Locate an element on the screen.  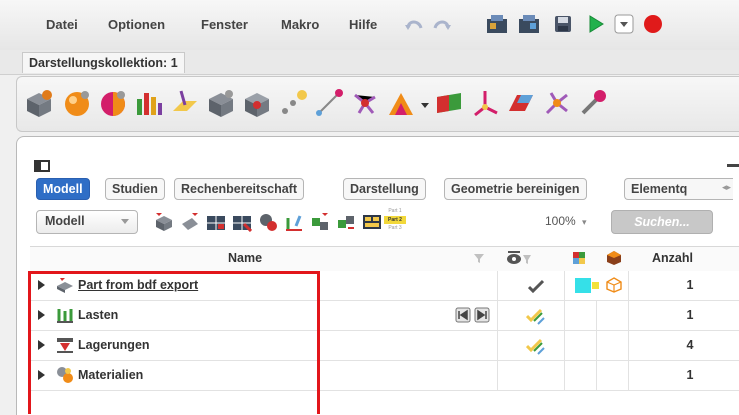
part-stack-label-1: Part 1 is located at coordinates (395, 211).